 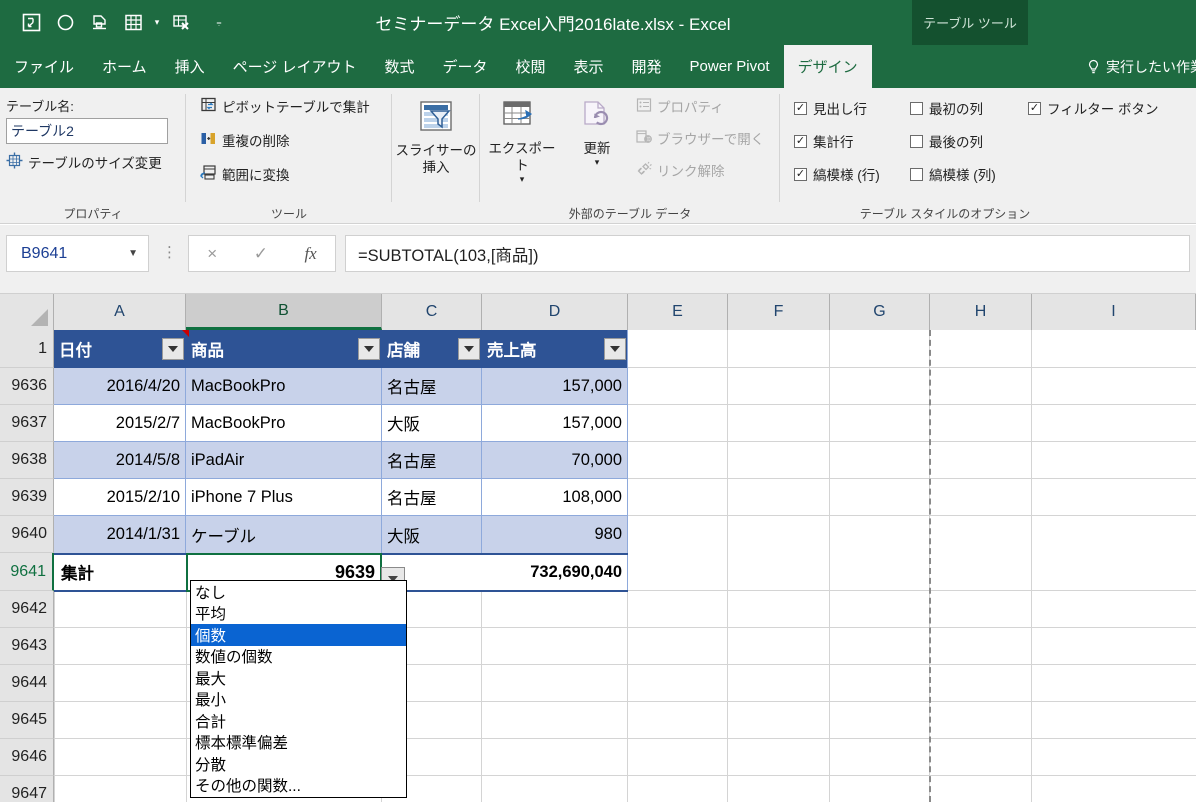 I want to click on row-header-9638: 9638, so click(x=27, y=460).